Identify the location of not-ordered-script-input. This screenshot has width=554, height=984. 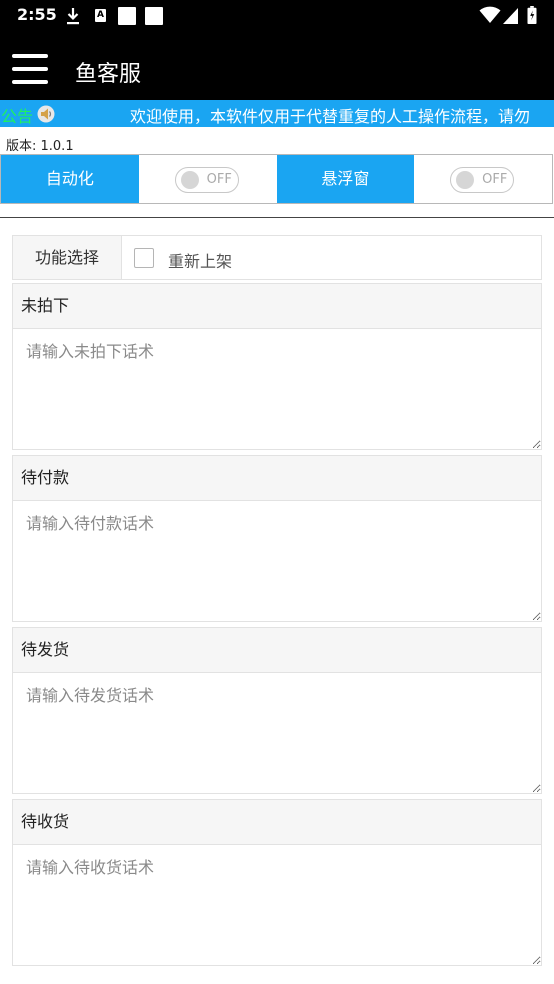
(277, 389).